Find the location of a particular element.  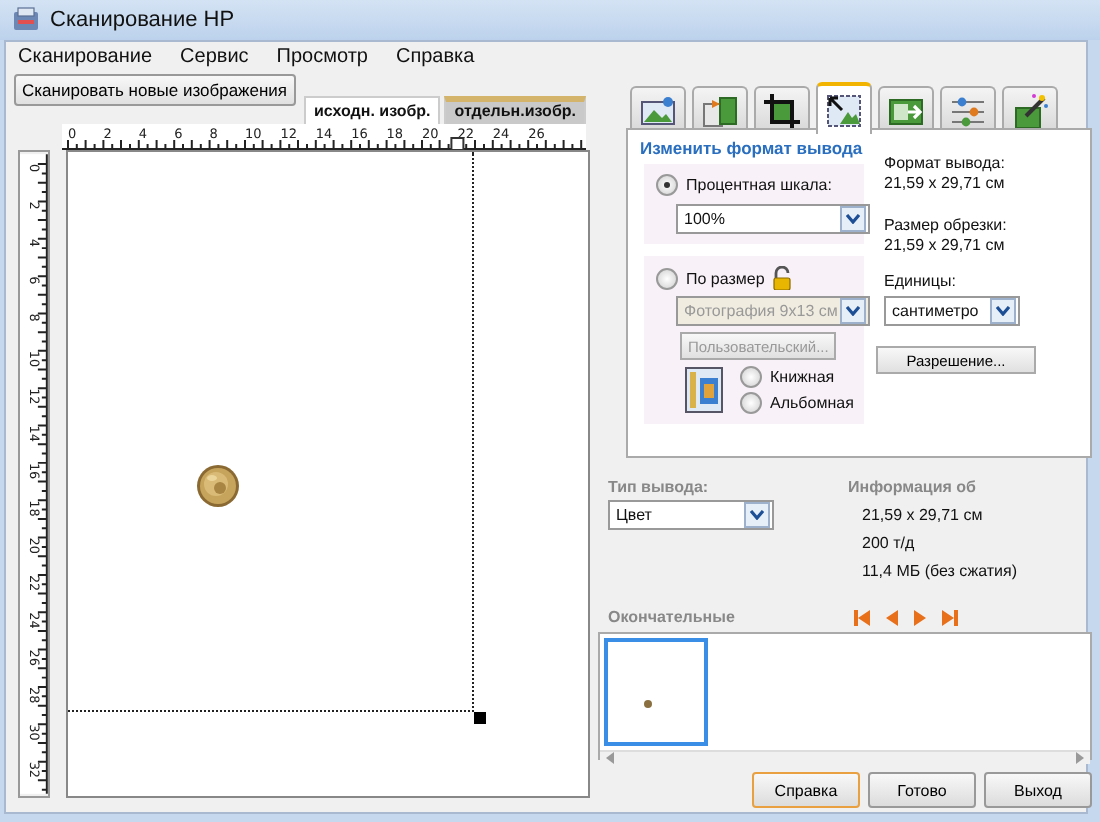

info-value: 11,4 МБ (без сжатия) is located at coordinates (939, 571).